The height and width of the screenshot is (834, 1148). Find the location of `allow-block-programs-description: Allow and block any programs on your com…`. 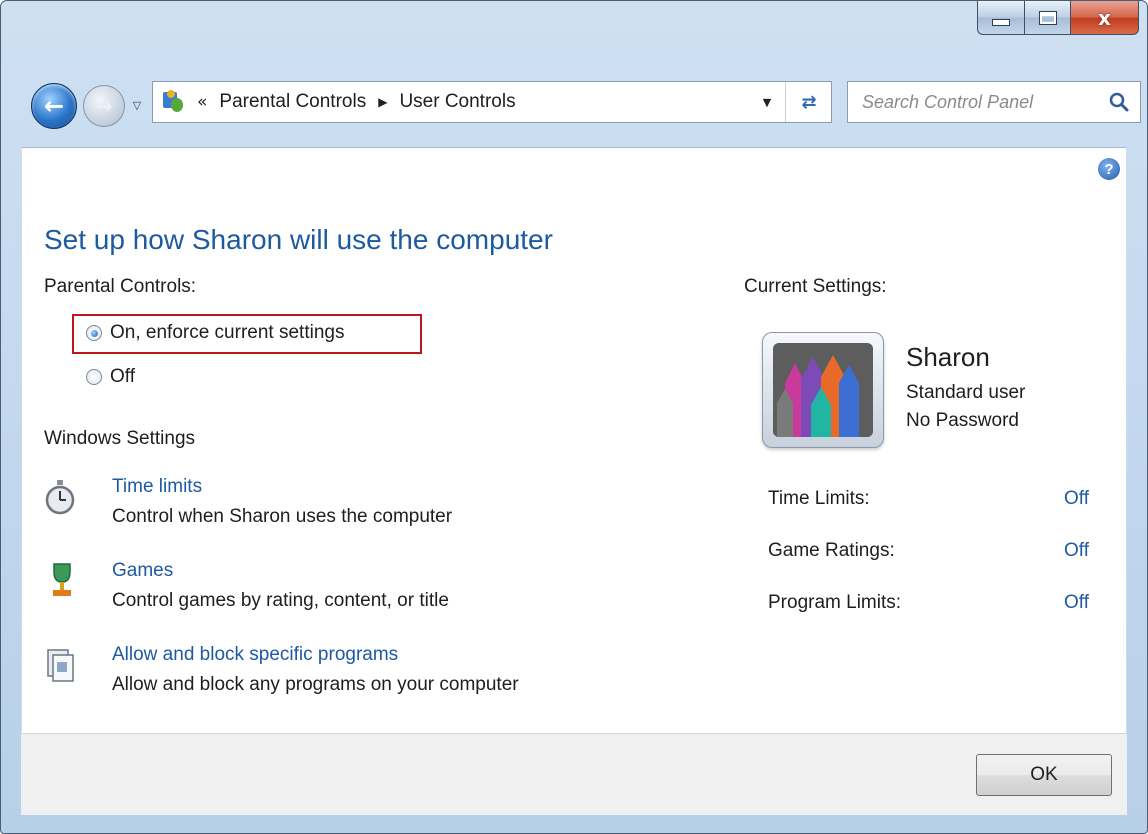

allow-block-programs-description: Allow and block any programs on your com… is located at coordinates (315, 684).